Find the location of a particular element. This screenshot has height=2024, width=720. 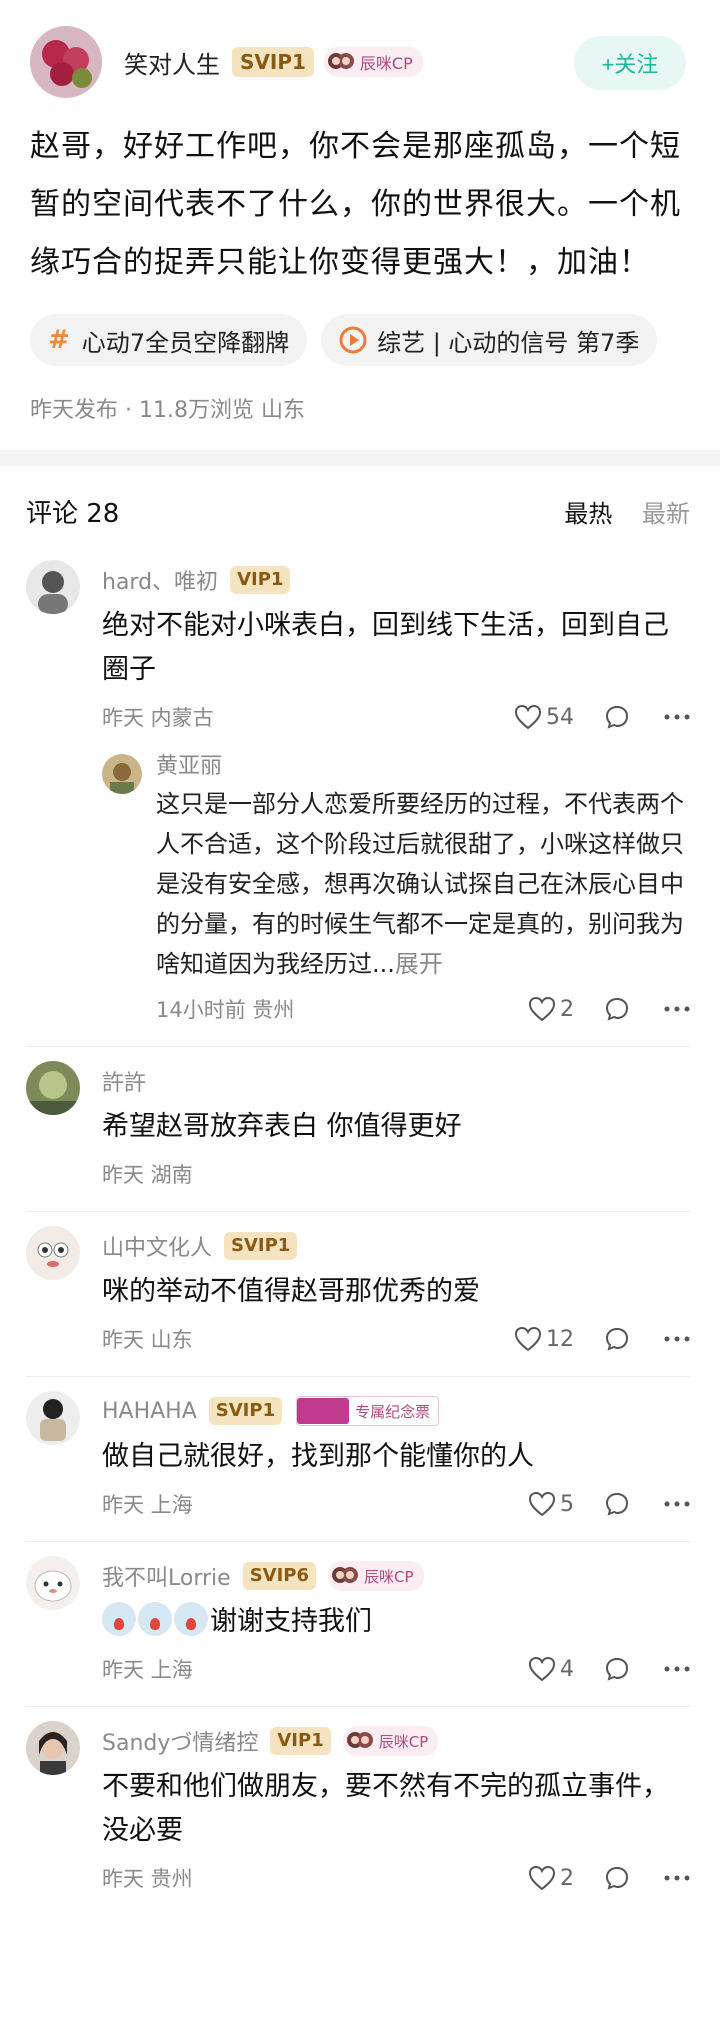

comment-text: 希望赵哥放弃表白 你值得更好 is located at coordinates (282, 1126).